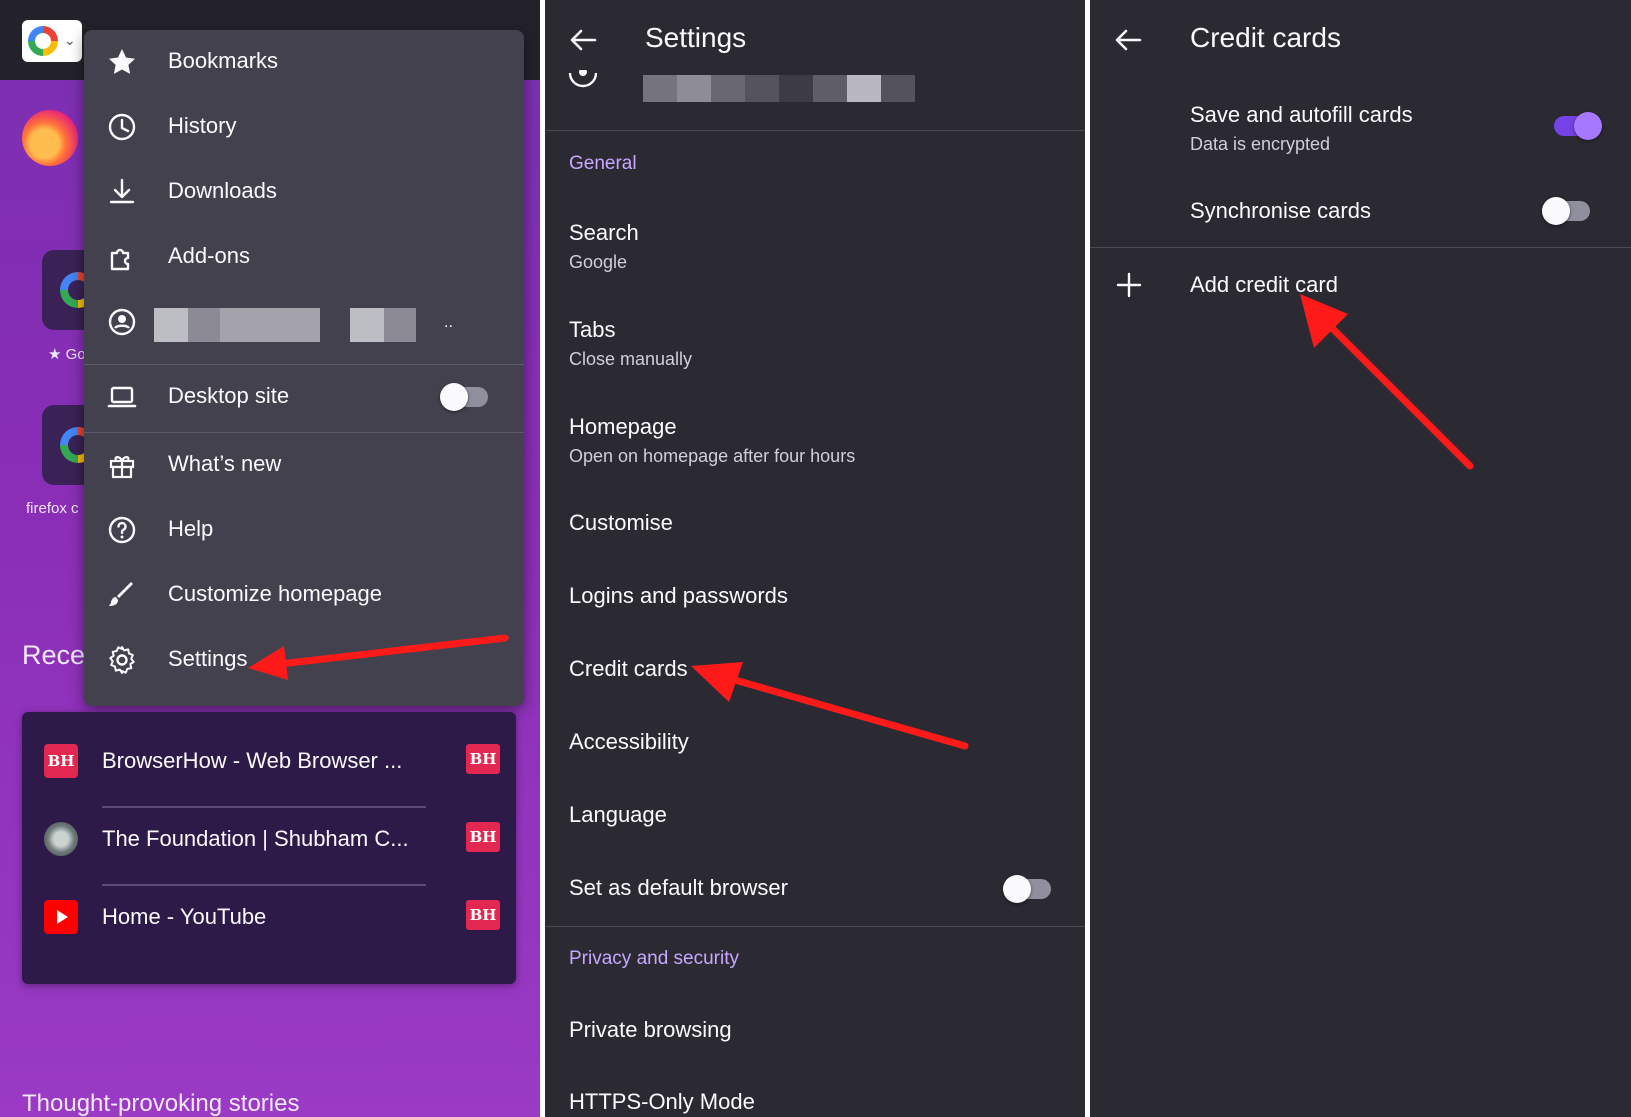 The width and height of the screenshot is (1631, 1117). I want to click on setting-sync-cards: Synchronise cards, so click(1280, 211).